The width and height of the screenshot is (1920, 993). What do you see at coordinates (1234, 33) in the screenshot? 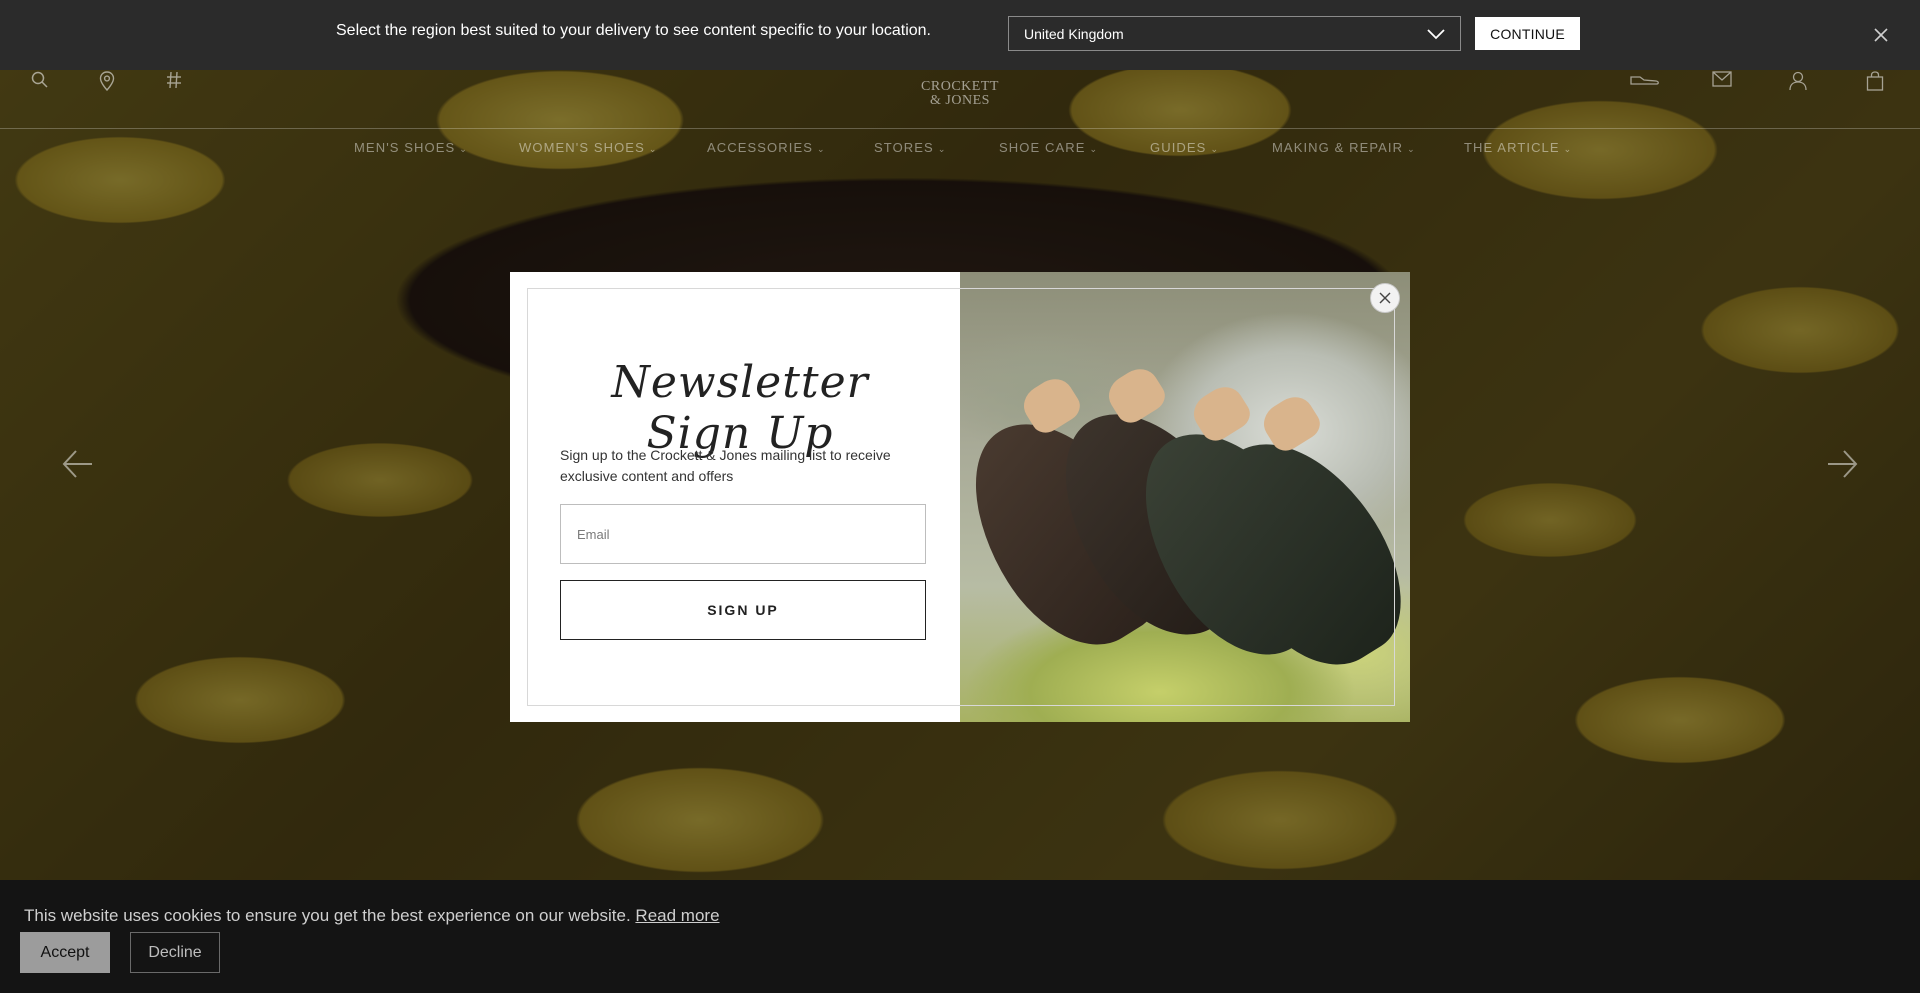
I see `region-dropdown: United Kingdom` at bounding box center [1234, 33].